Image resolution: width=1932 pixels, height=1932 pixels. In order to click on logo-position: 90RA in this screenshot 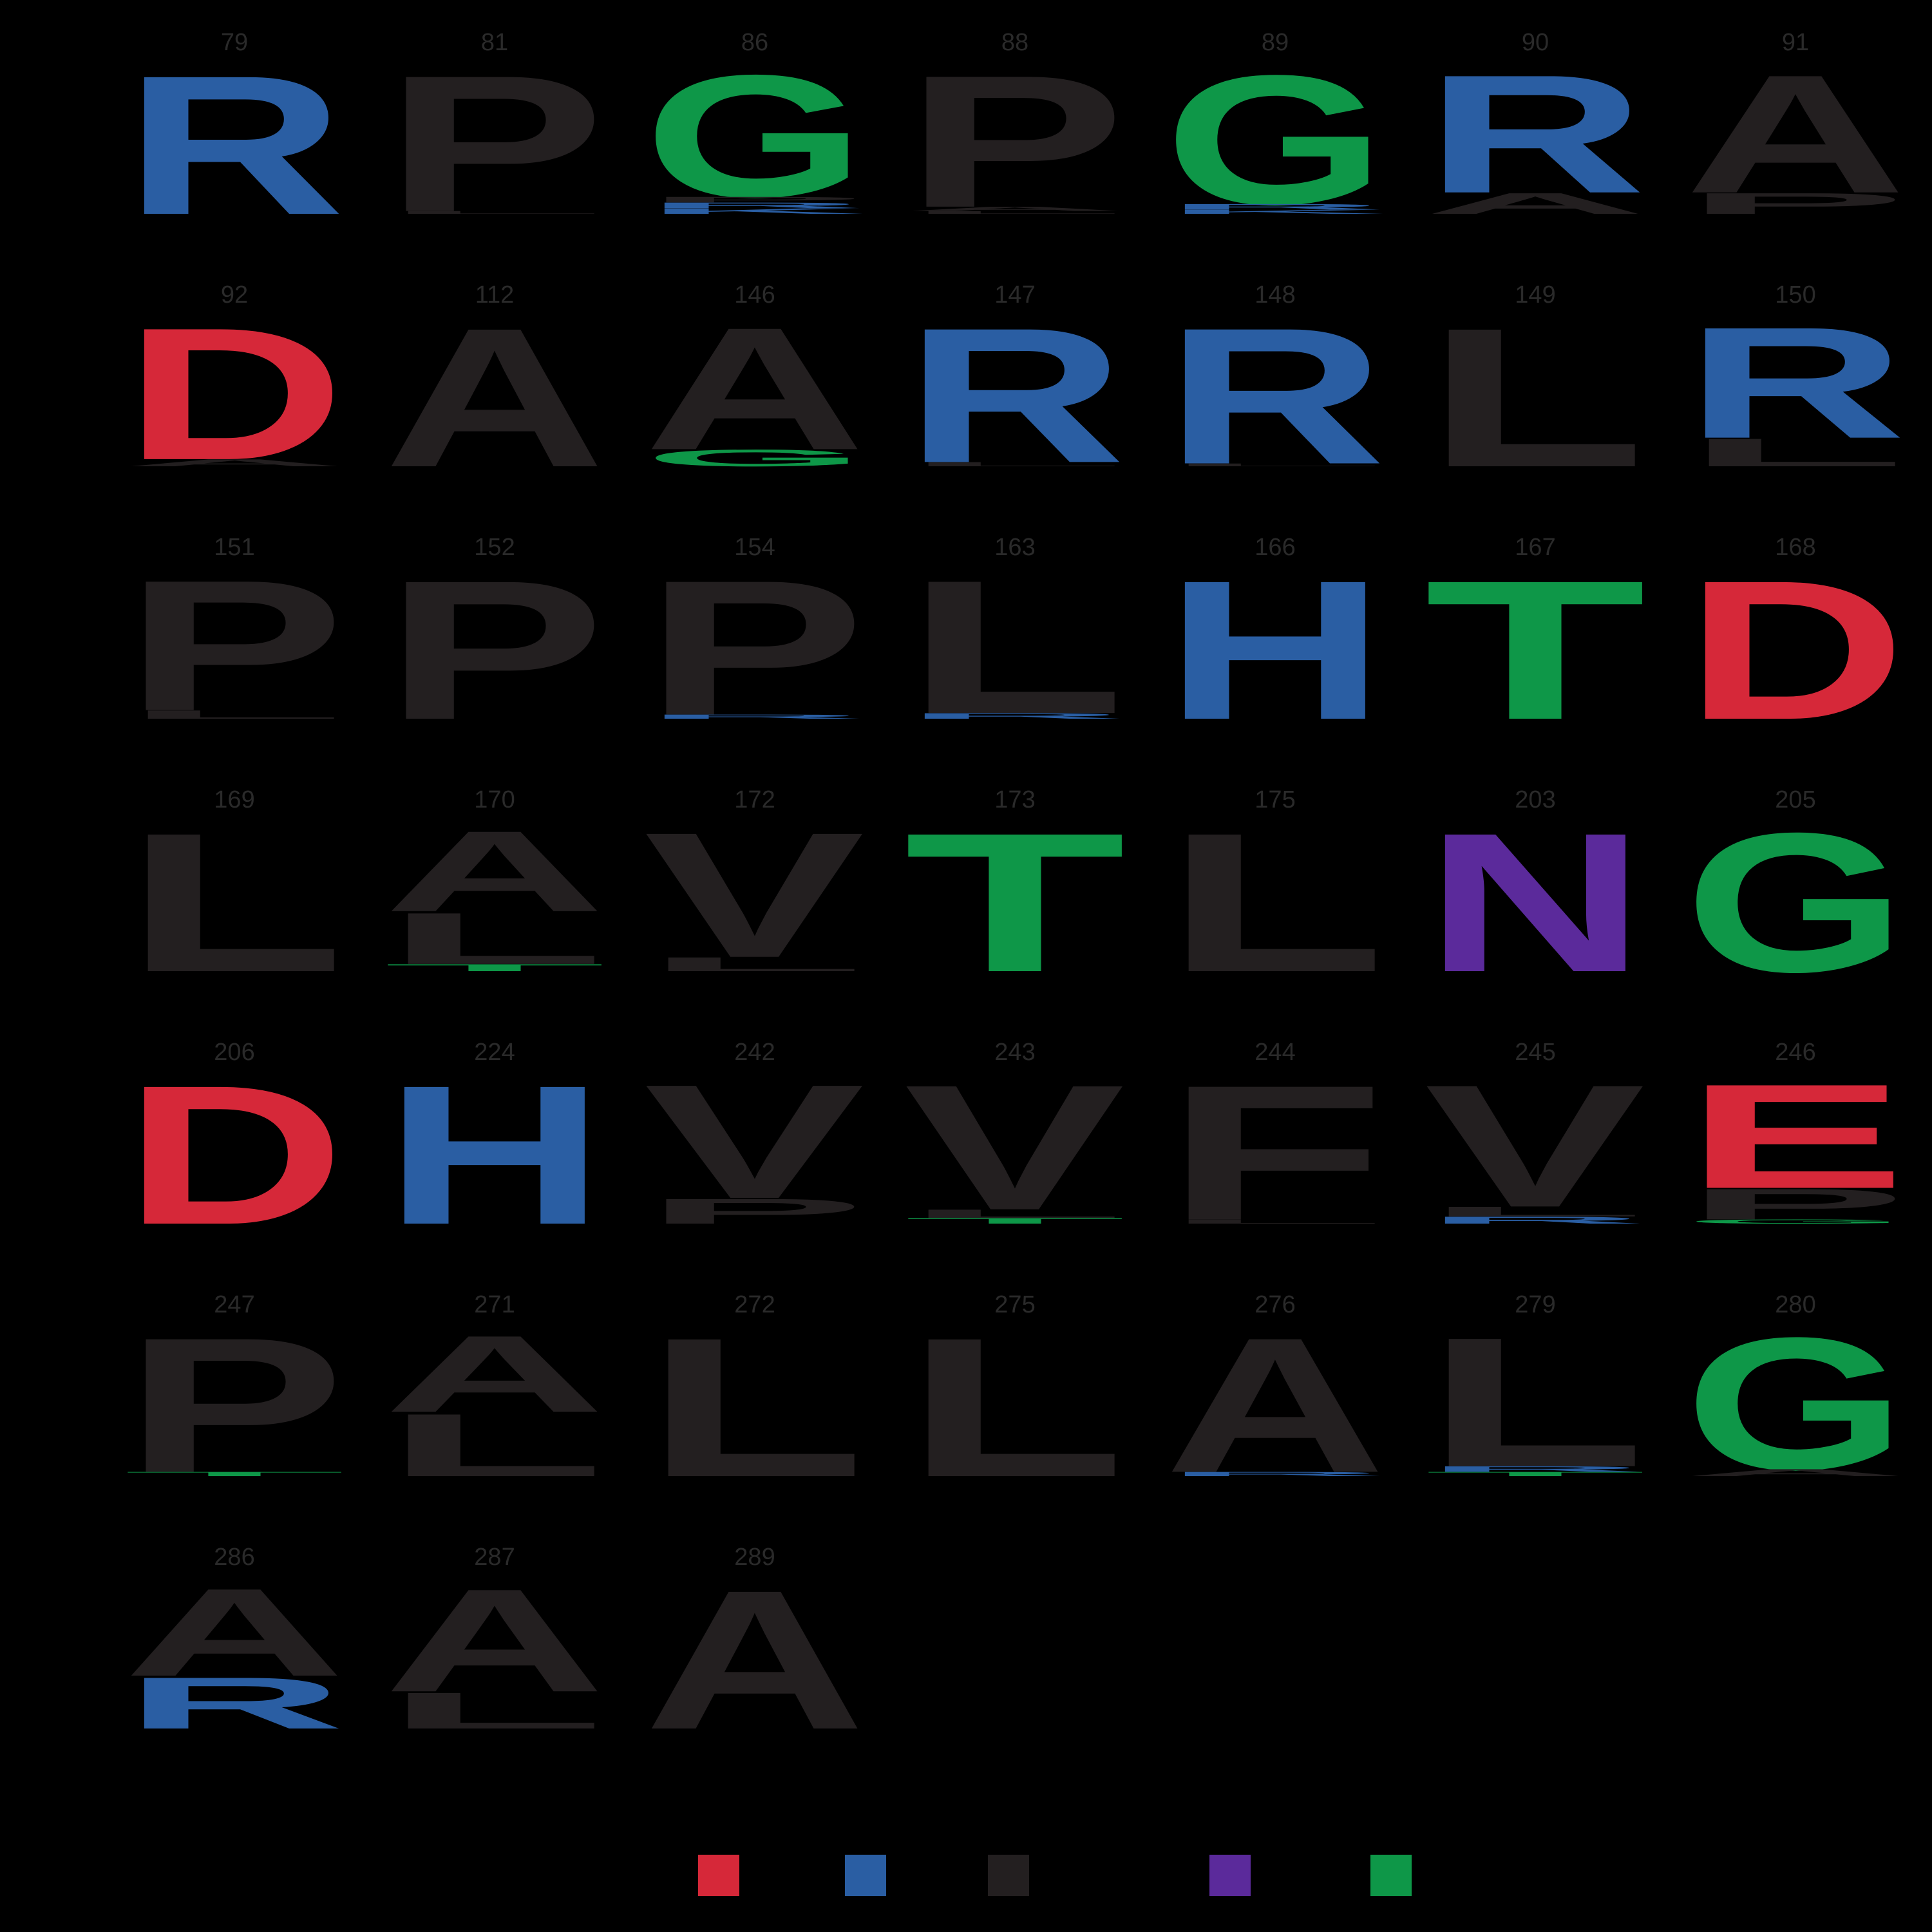, I will do `click(1535, 129)`.